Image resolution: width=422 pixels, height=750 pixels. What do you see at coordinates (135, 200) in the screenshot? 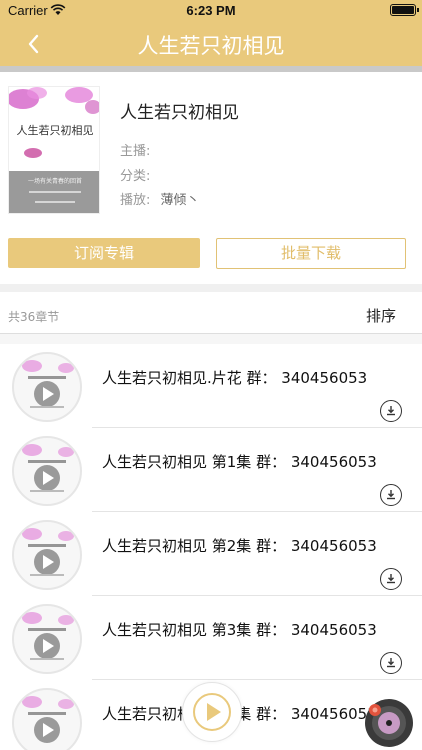
I see `narrator-label: 播放:` at bounding box center [135, 200].